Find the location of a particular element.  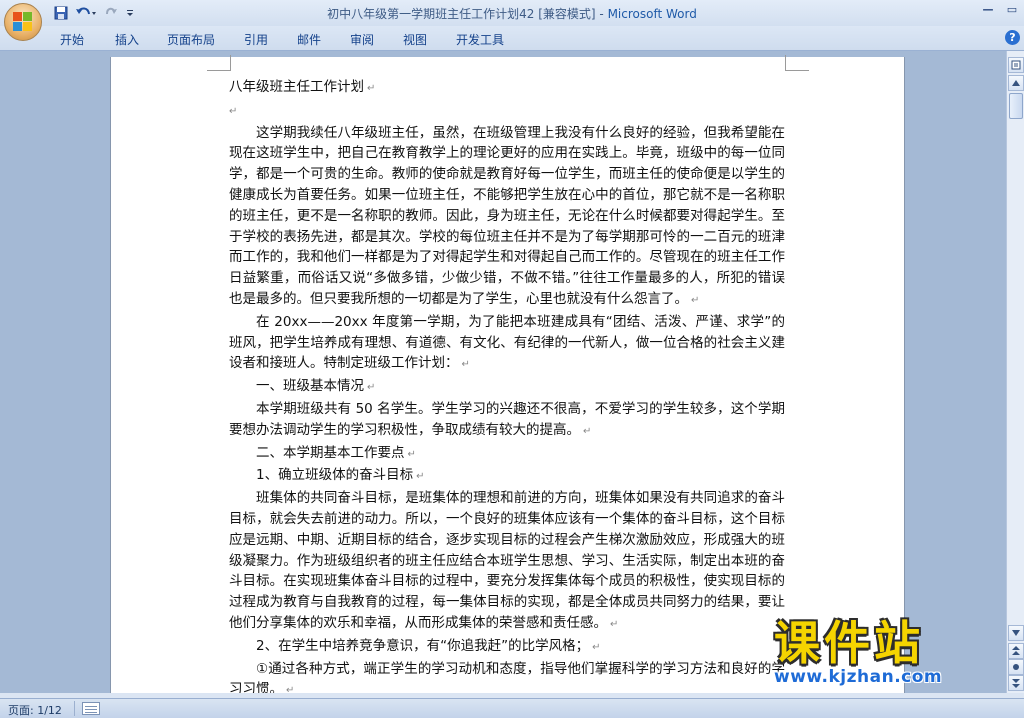

next-page-icon is located at coordinates (1016, 683).